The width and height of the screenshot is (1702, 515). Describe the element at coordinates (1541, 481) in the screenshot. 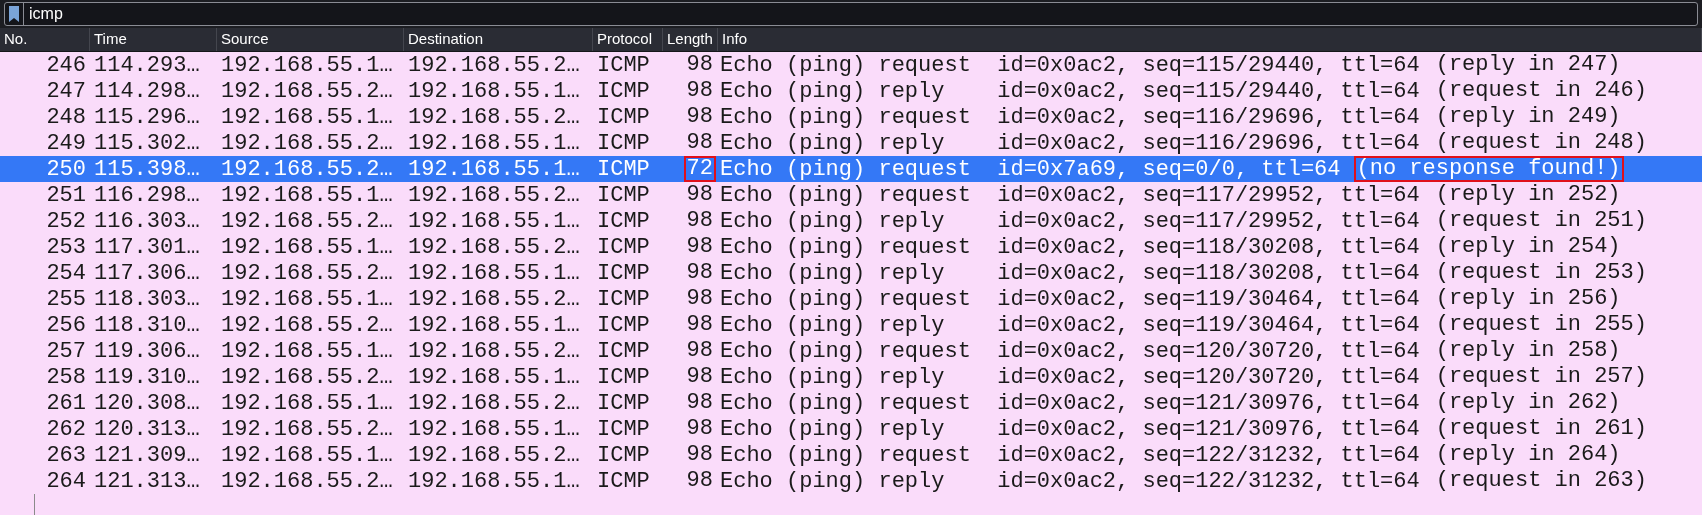

I see `info-note: (request in 263)` at that location.